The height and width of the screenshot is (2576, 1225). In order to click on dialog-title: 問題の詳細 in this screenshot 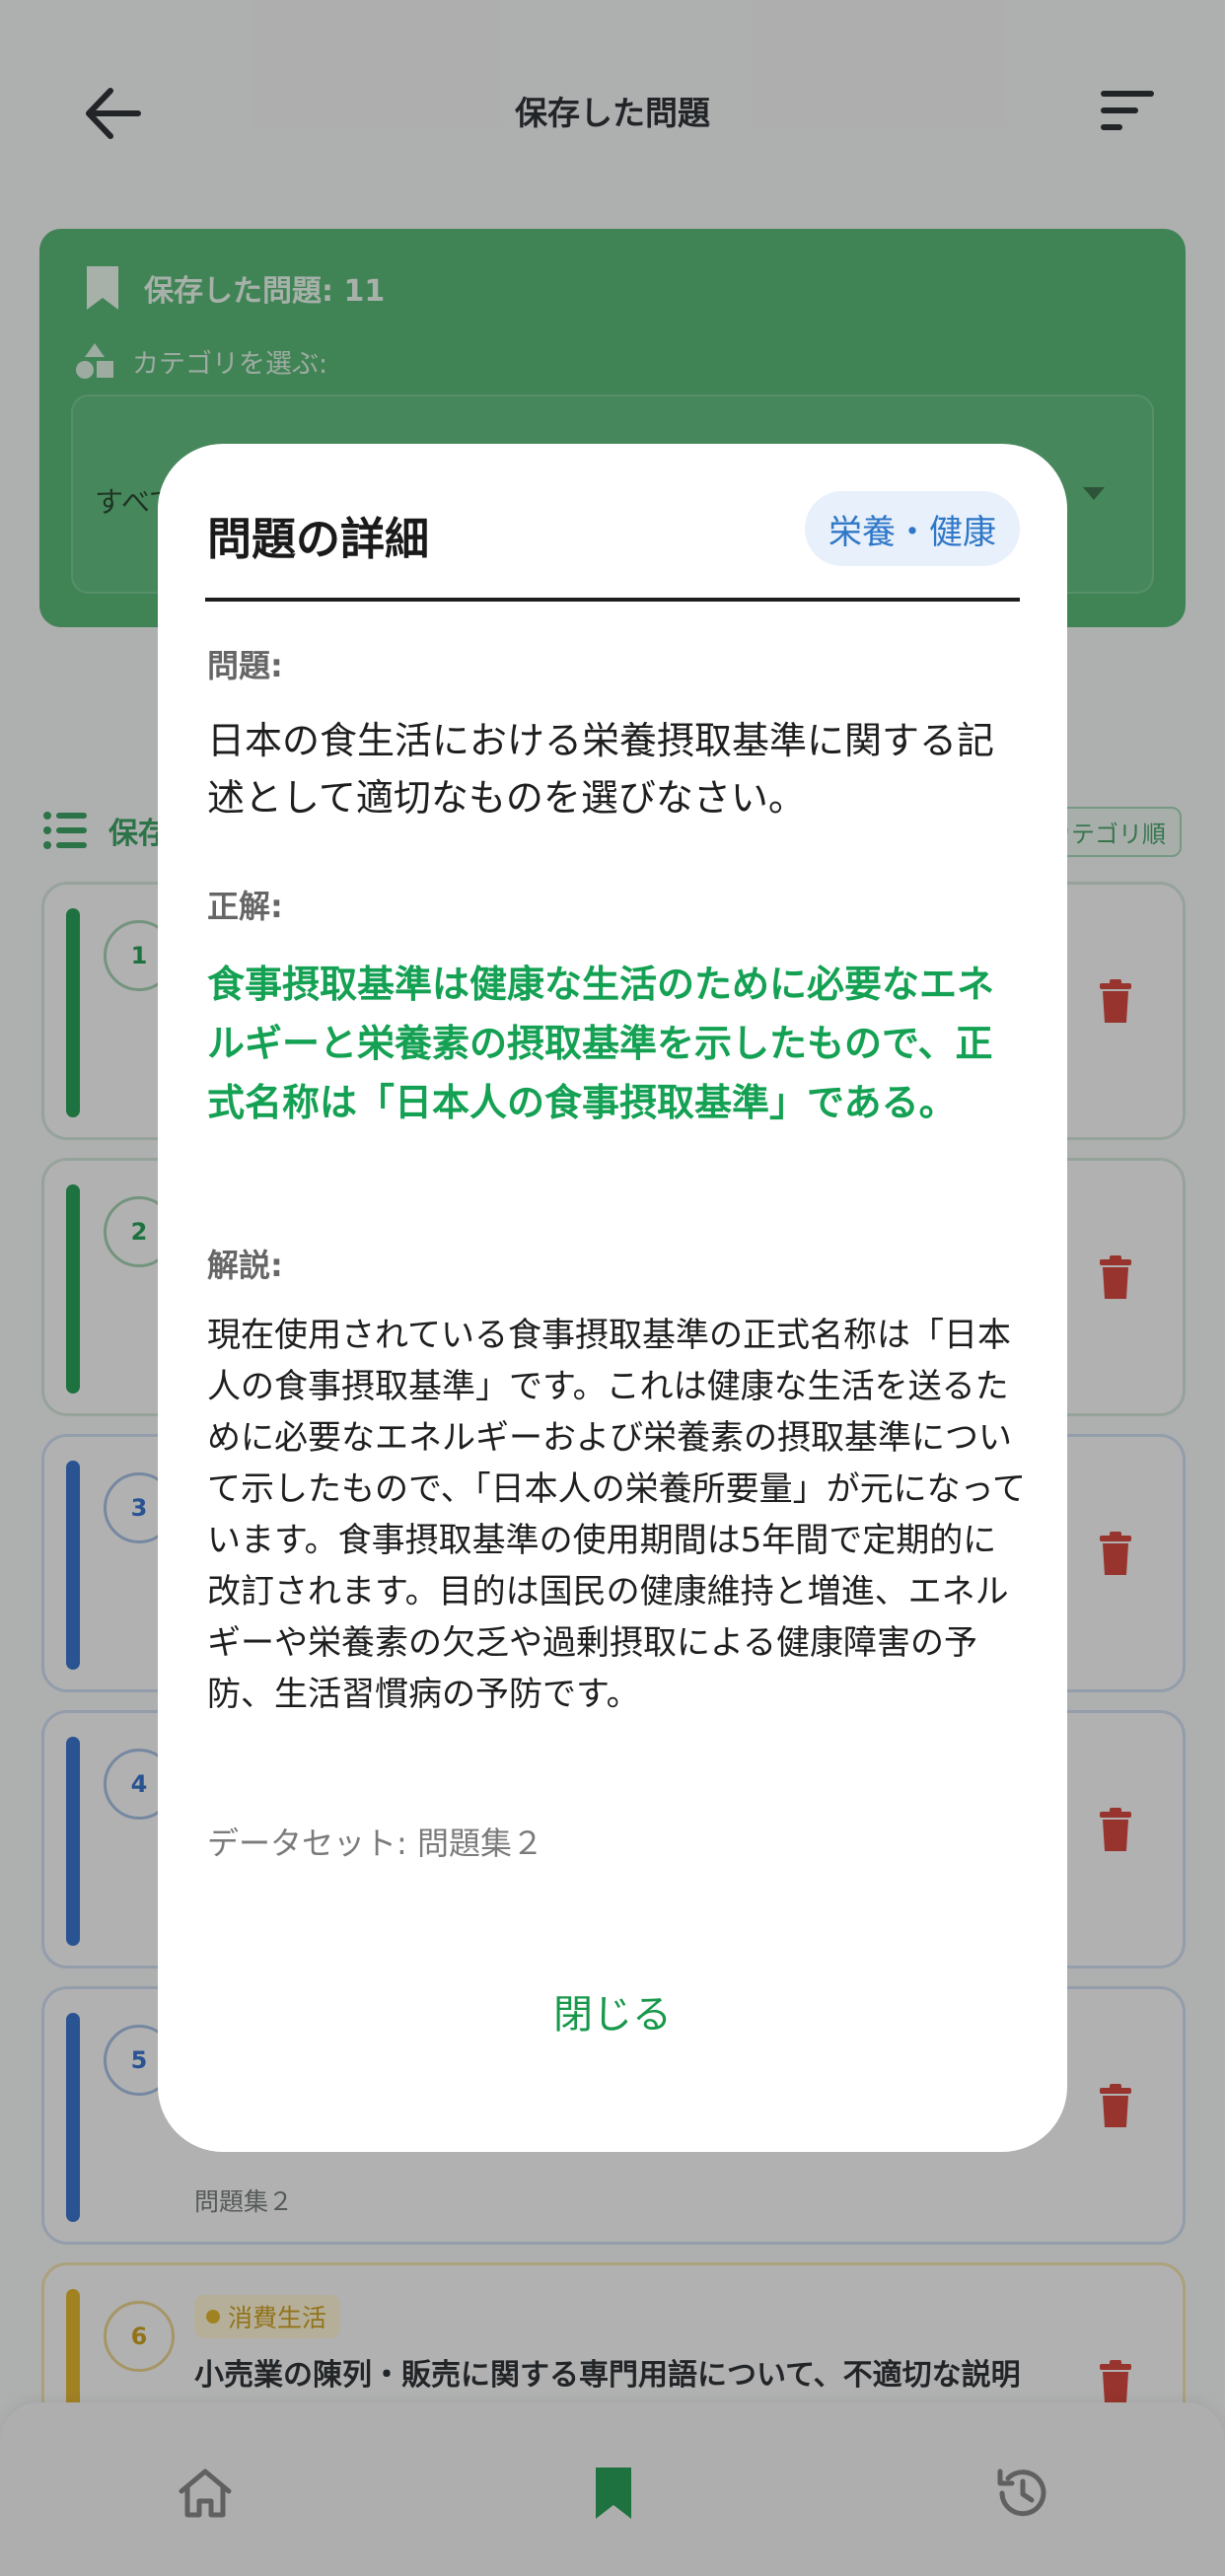, I will do `click(318, 539)`.